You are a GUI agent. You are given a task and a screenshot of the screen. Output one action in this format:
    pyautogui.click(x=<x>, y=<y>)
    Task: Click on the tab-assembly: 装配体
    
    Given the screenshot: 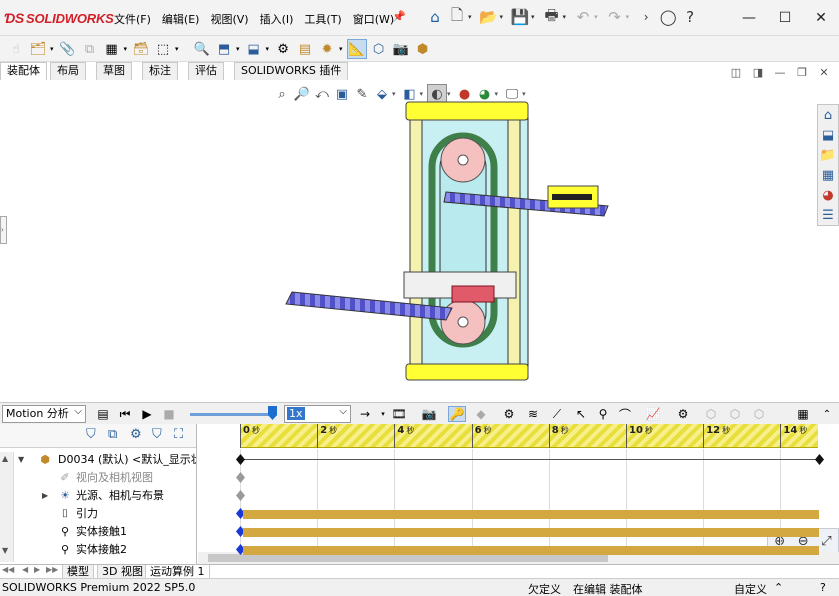 What is the action you would take?
    pyautogui.click(x=23, y=71)
    